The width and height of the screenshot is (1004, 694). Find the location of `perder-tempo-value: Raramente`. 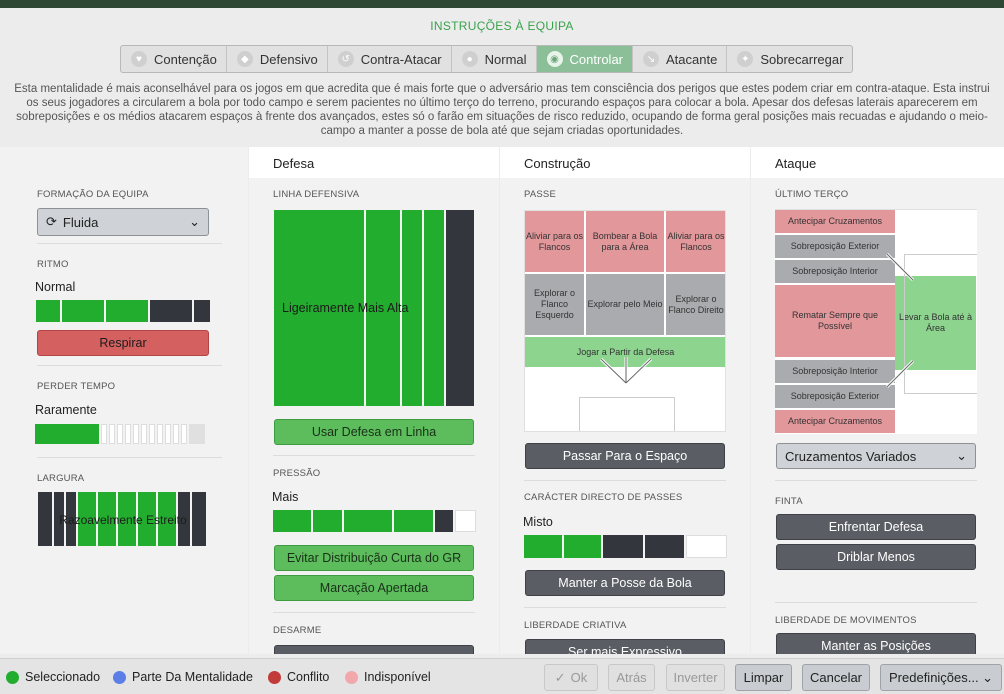

perder-tempo-value: Raramente is located at coordinates (66, 410).